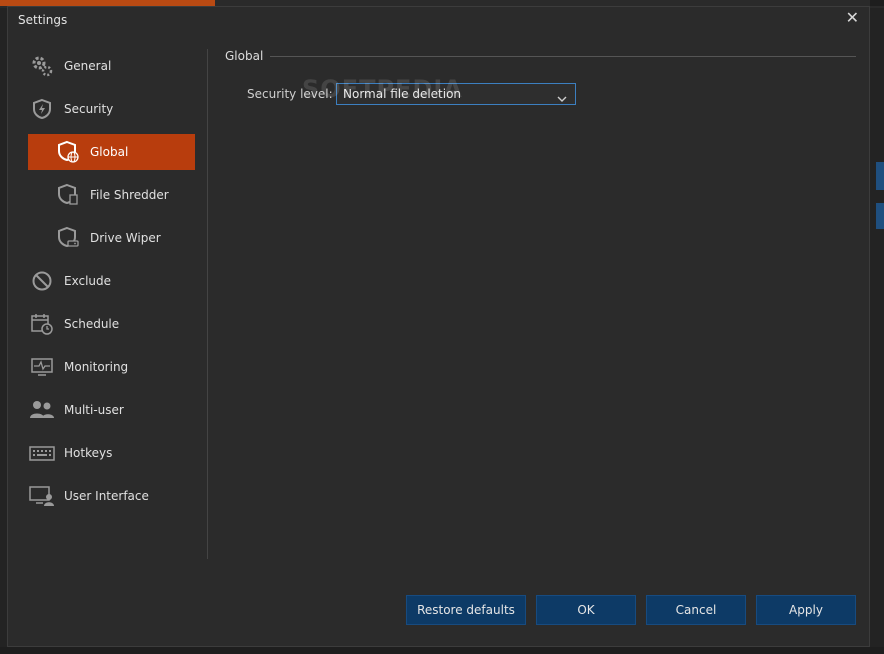 The width and height of the screenshot is (884, 654). What do you see at coordinates (42, 453) in the screenshot?
I see `keyboard-icon` at bounding box center [42, 453].